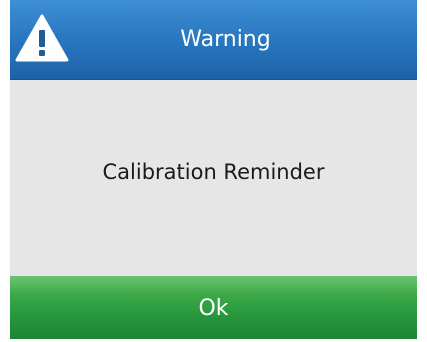  I want to click on ok-button-label: Ok, so click(213, 308).